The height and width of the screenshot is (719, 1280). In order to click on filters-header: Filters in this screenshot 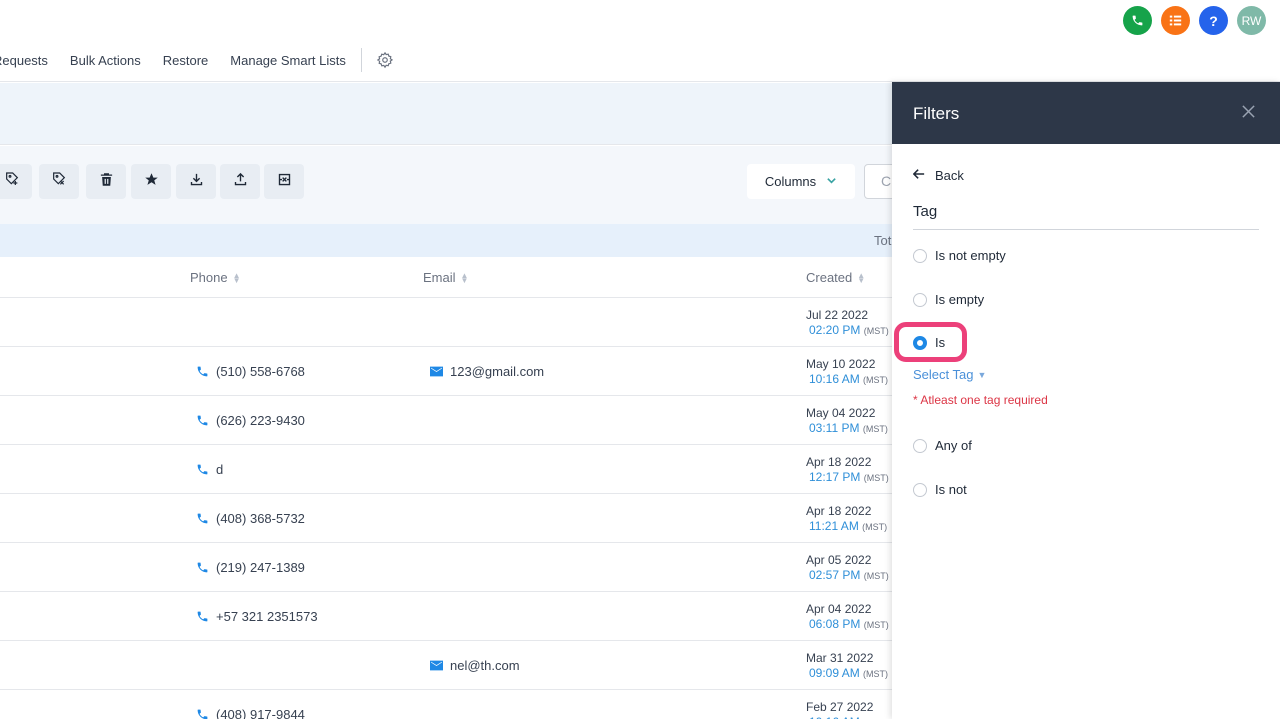, I will do `click(1086, 113)`.